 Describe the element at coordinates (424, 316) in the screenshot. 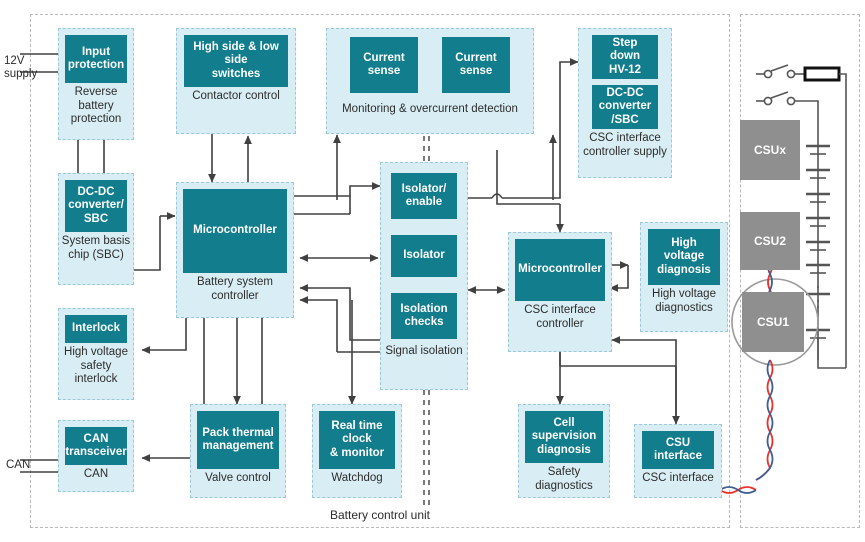

I see `tile-isolation-checks: Isolation checks` at that location.